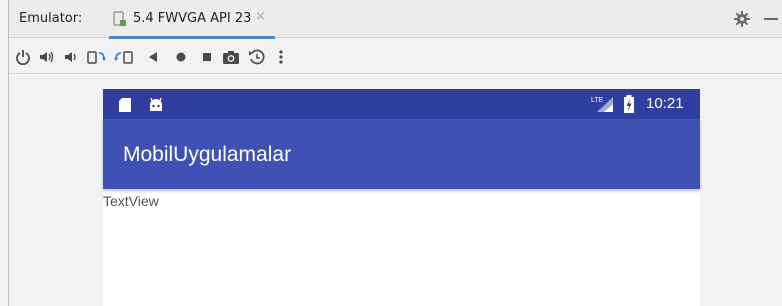  What do you see at coordinates (771, 19) in the screenshot?
I see `minimize-icon` at bounding box center [771, 19].